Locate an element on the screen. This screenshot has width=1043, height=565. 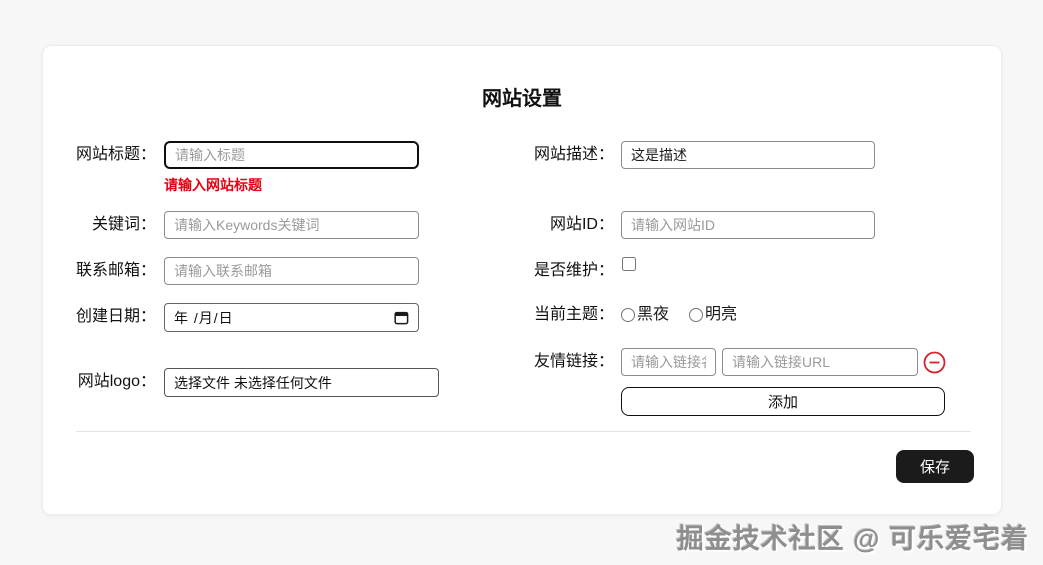
theme-dark-radio is located at coordinates (628, 315).